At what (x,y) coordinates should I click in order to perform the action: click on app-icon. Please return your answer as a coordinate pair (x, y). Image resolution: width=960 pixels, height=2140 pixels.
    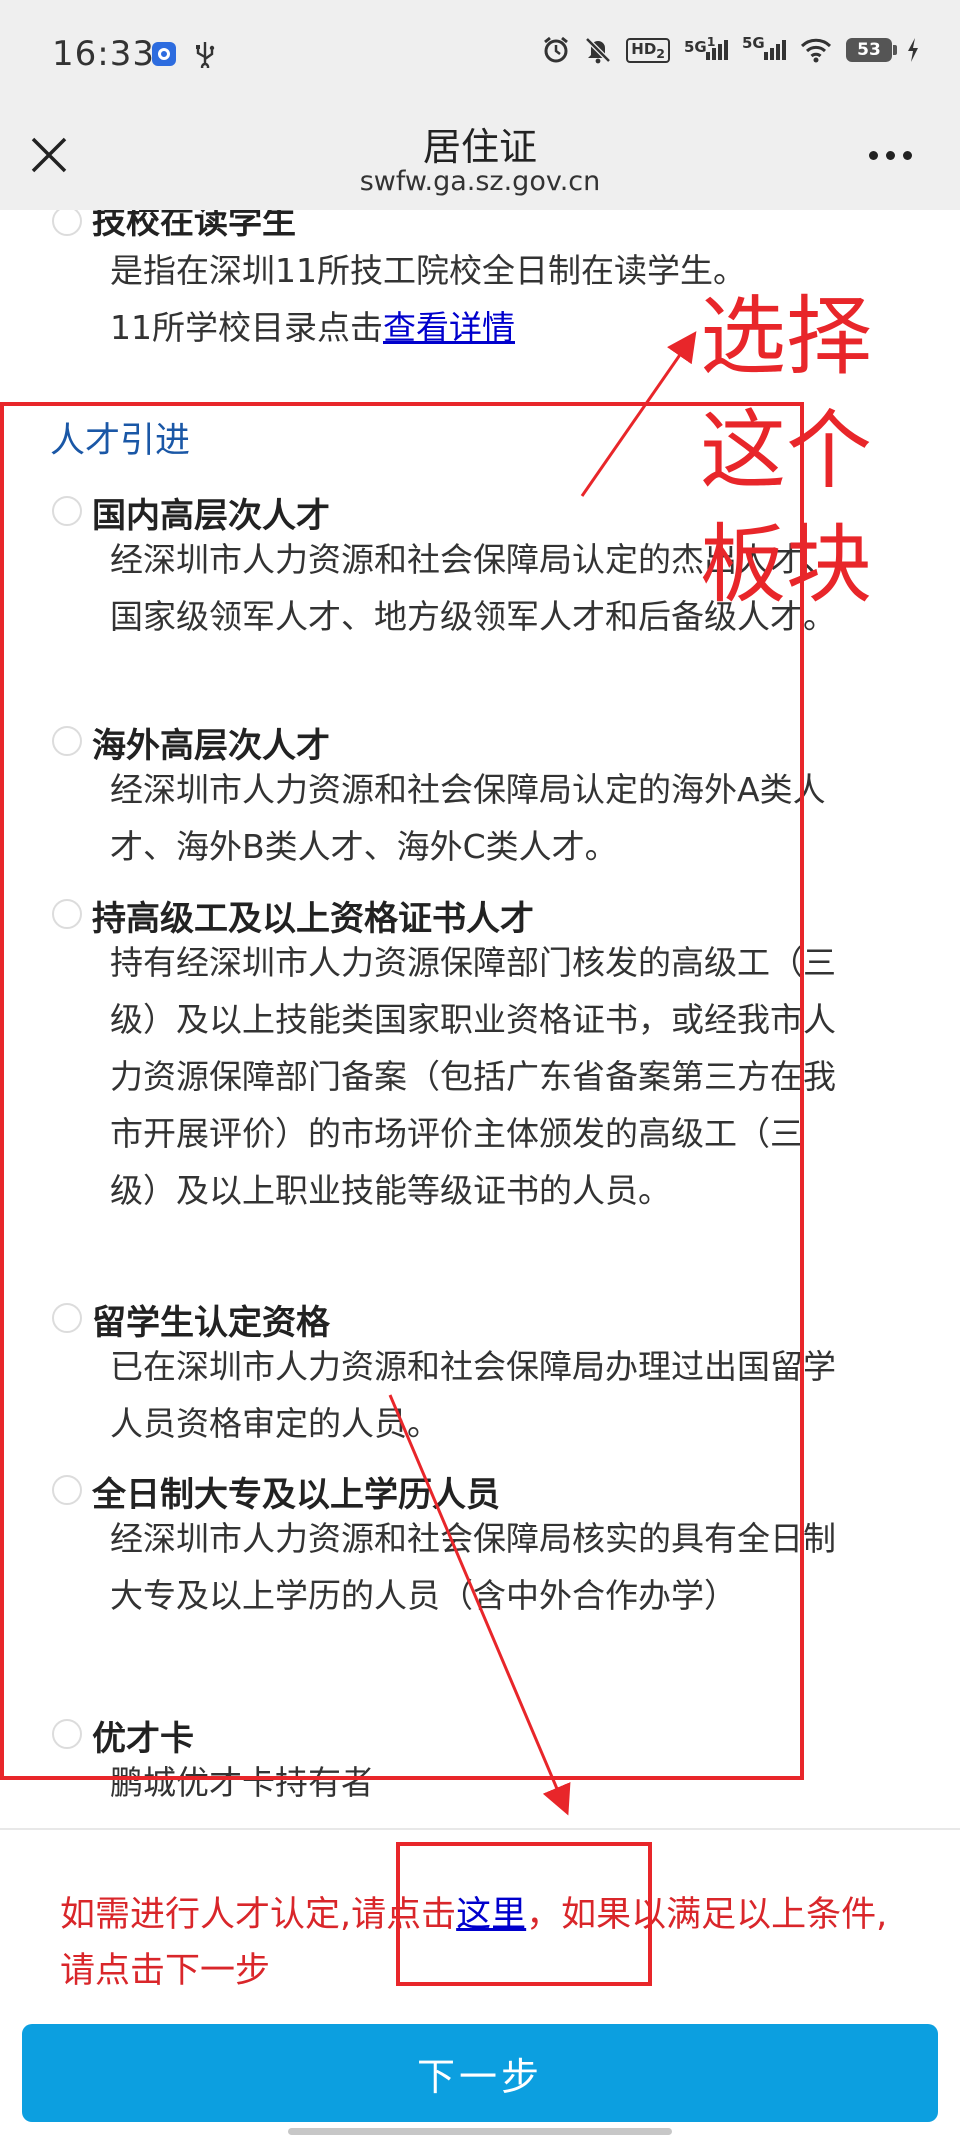
    Looking at the image, I should click on (164, 54).